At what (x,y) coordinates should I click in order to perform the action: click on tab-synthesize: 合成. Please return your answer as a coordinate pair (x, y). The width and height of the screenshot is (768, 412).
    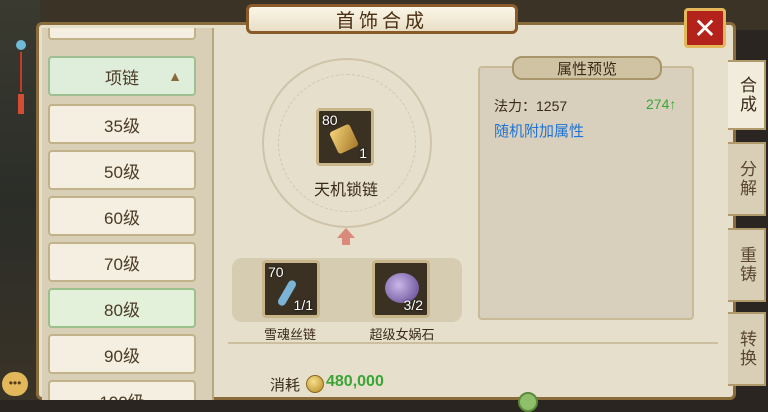
    Looking at the image, I should click on (747, 95).